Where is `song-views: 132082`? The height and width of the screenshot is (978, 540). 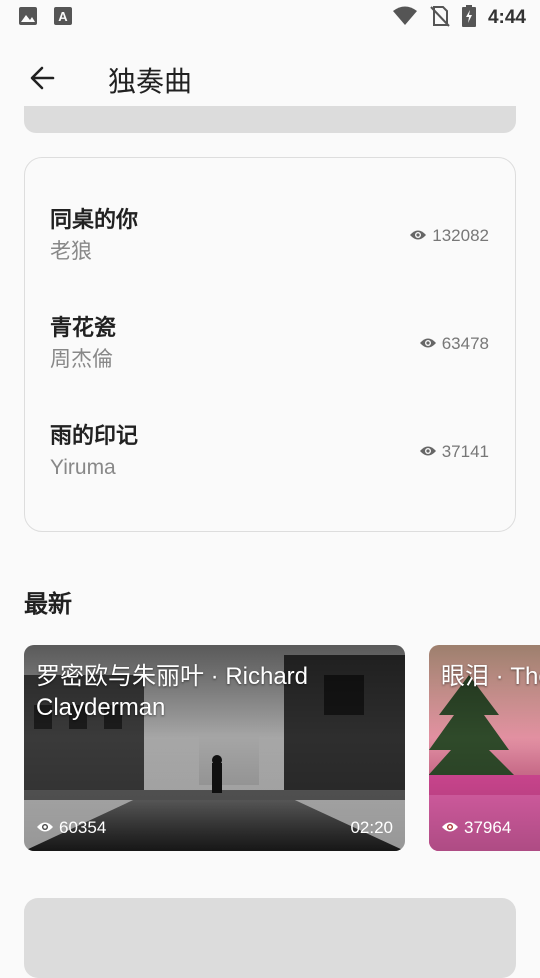 song-views: 132082 is located at coordinates (449, 236).